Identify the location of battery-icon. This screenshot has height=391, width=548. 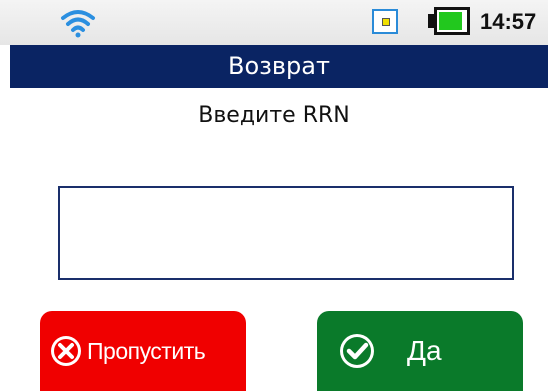
(450, 21).